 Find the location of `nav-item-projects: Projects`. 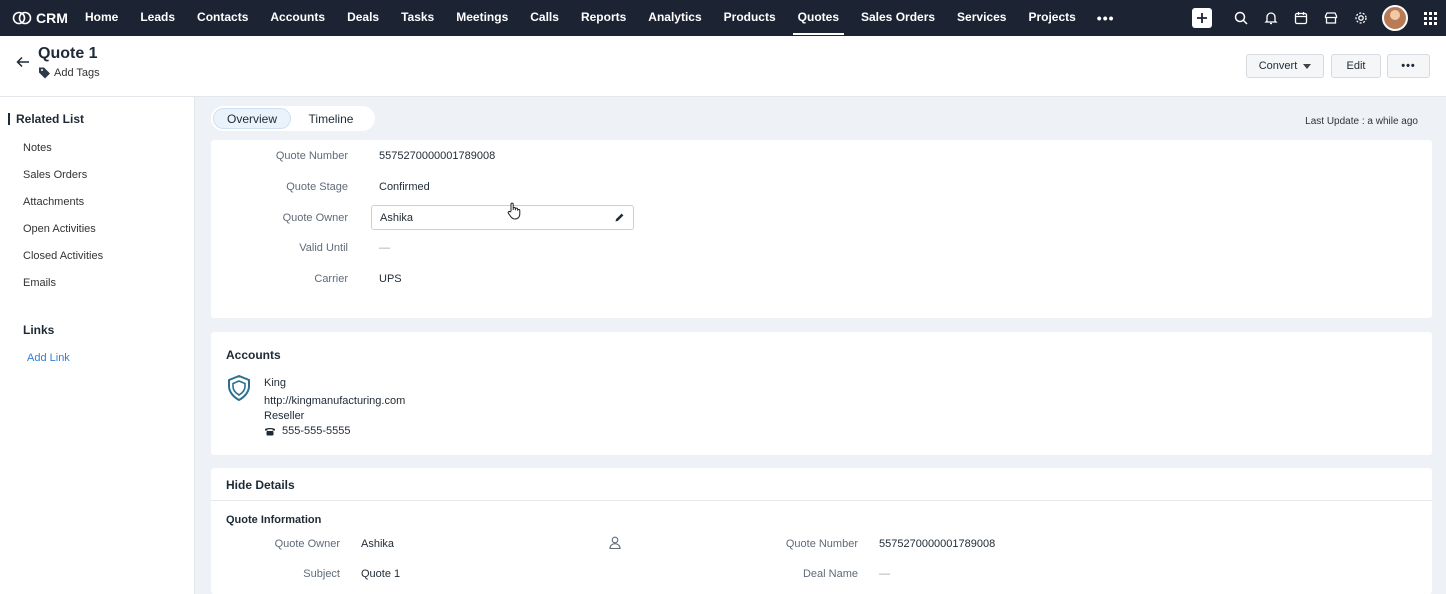

nav-item-projects: Projects is located at coordinates (1051, 18).